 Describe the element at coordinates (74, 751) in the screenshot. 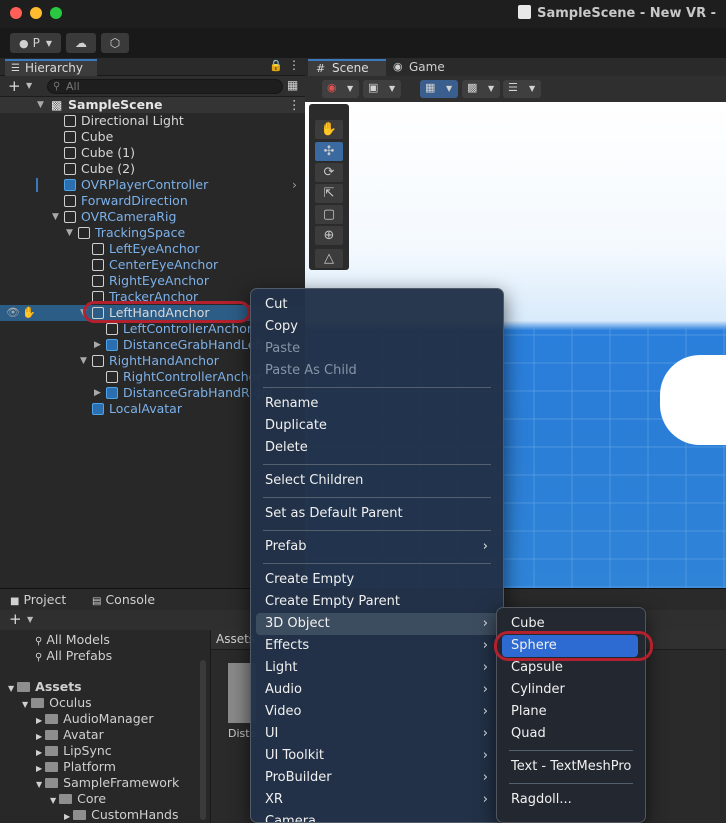

I see `folder-item: ▶ LipSync` at that location.